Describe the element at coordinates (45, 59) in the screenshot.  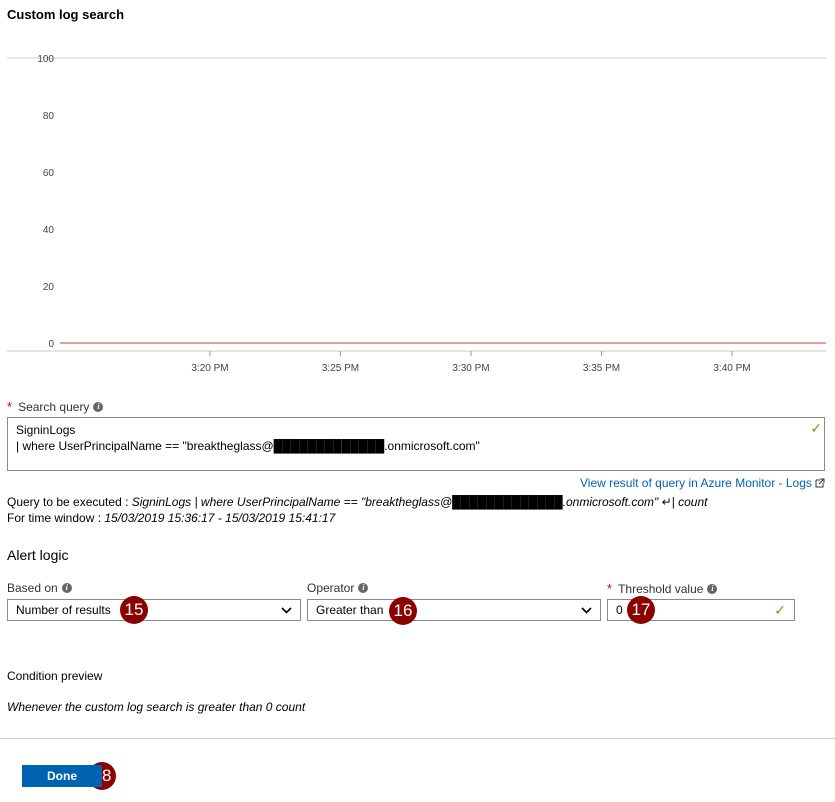
I see `y-tick-label: 100` at that location.